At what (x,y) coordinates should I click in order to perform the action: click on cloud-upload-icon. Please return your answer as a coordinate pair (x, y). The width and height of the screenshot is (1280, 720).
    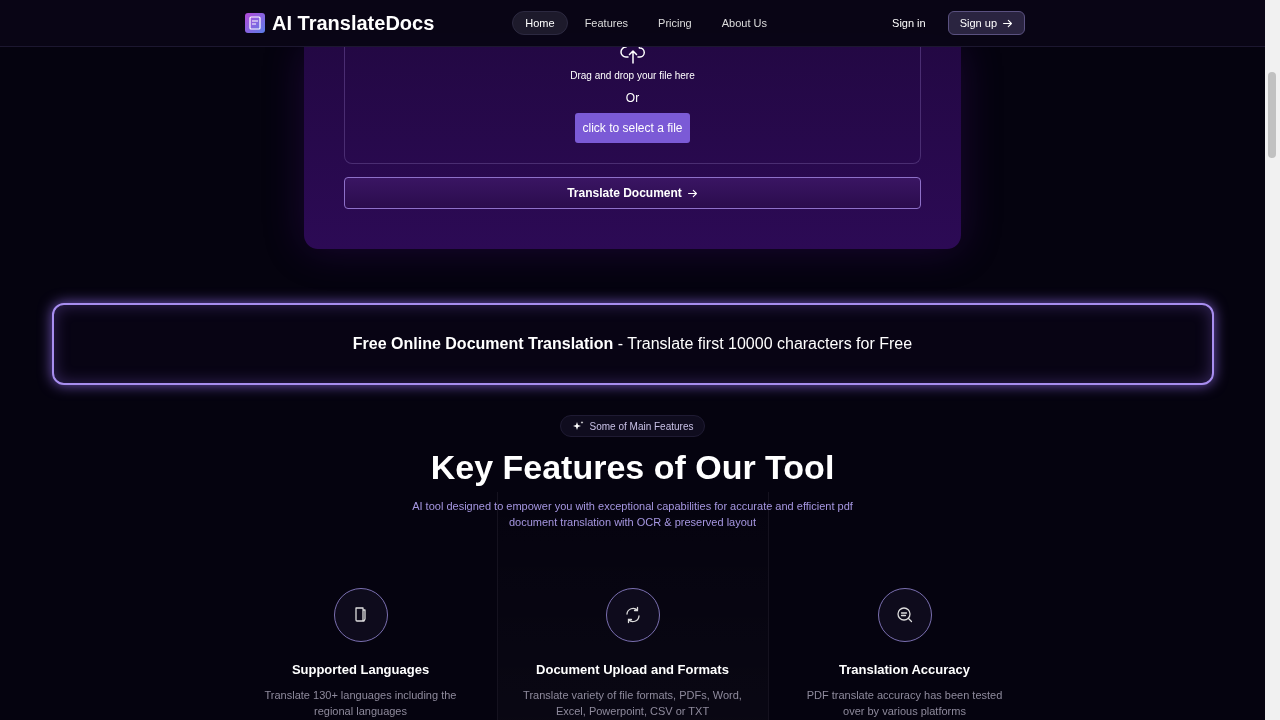
    Looking at the image, I should click on (632, 56).